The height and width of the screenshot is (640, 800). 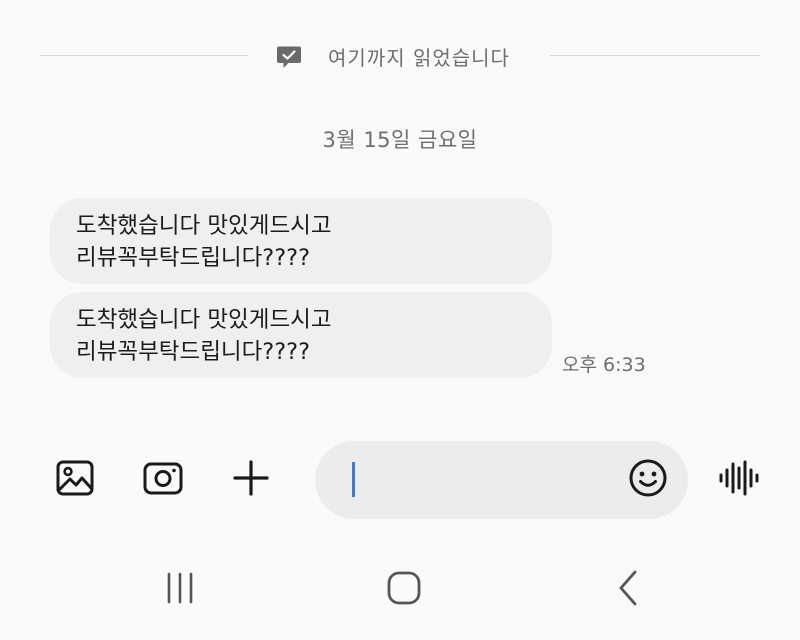 I want to click on divider-line-left, so click(x=144, y=55).